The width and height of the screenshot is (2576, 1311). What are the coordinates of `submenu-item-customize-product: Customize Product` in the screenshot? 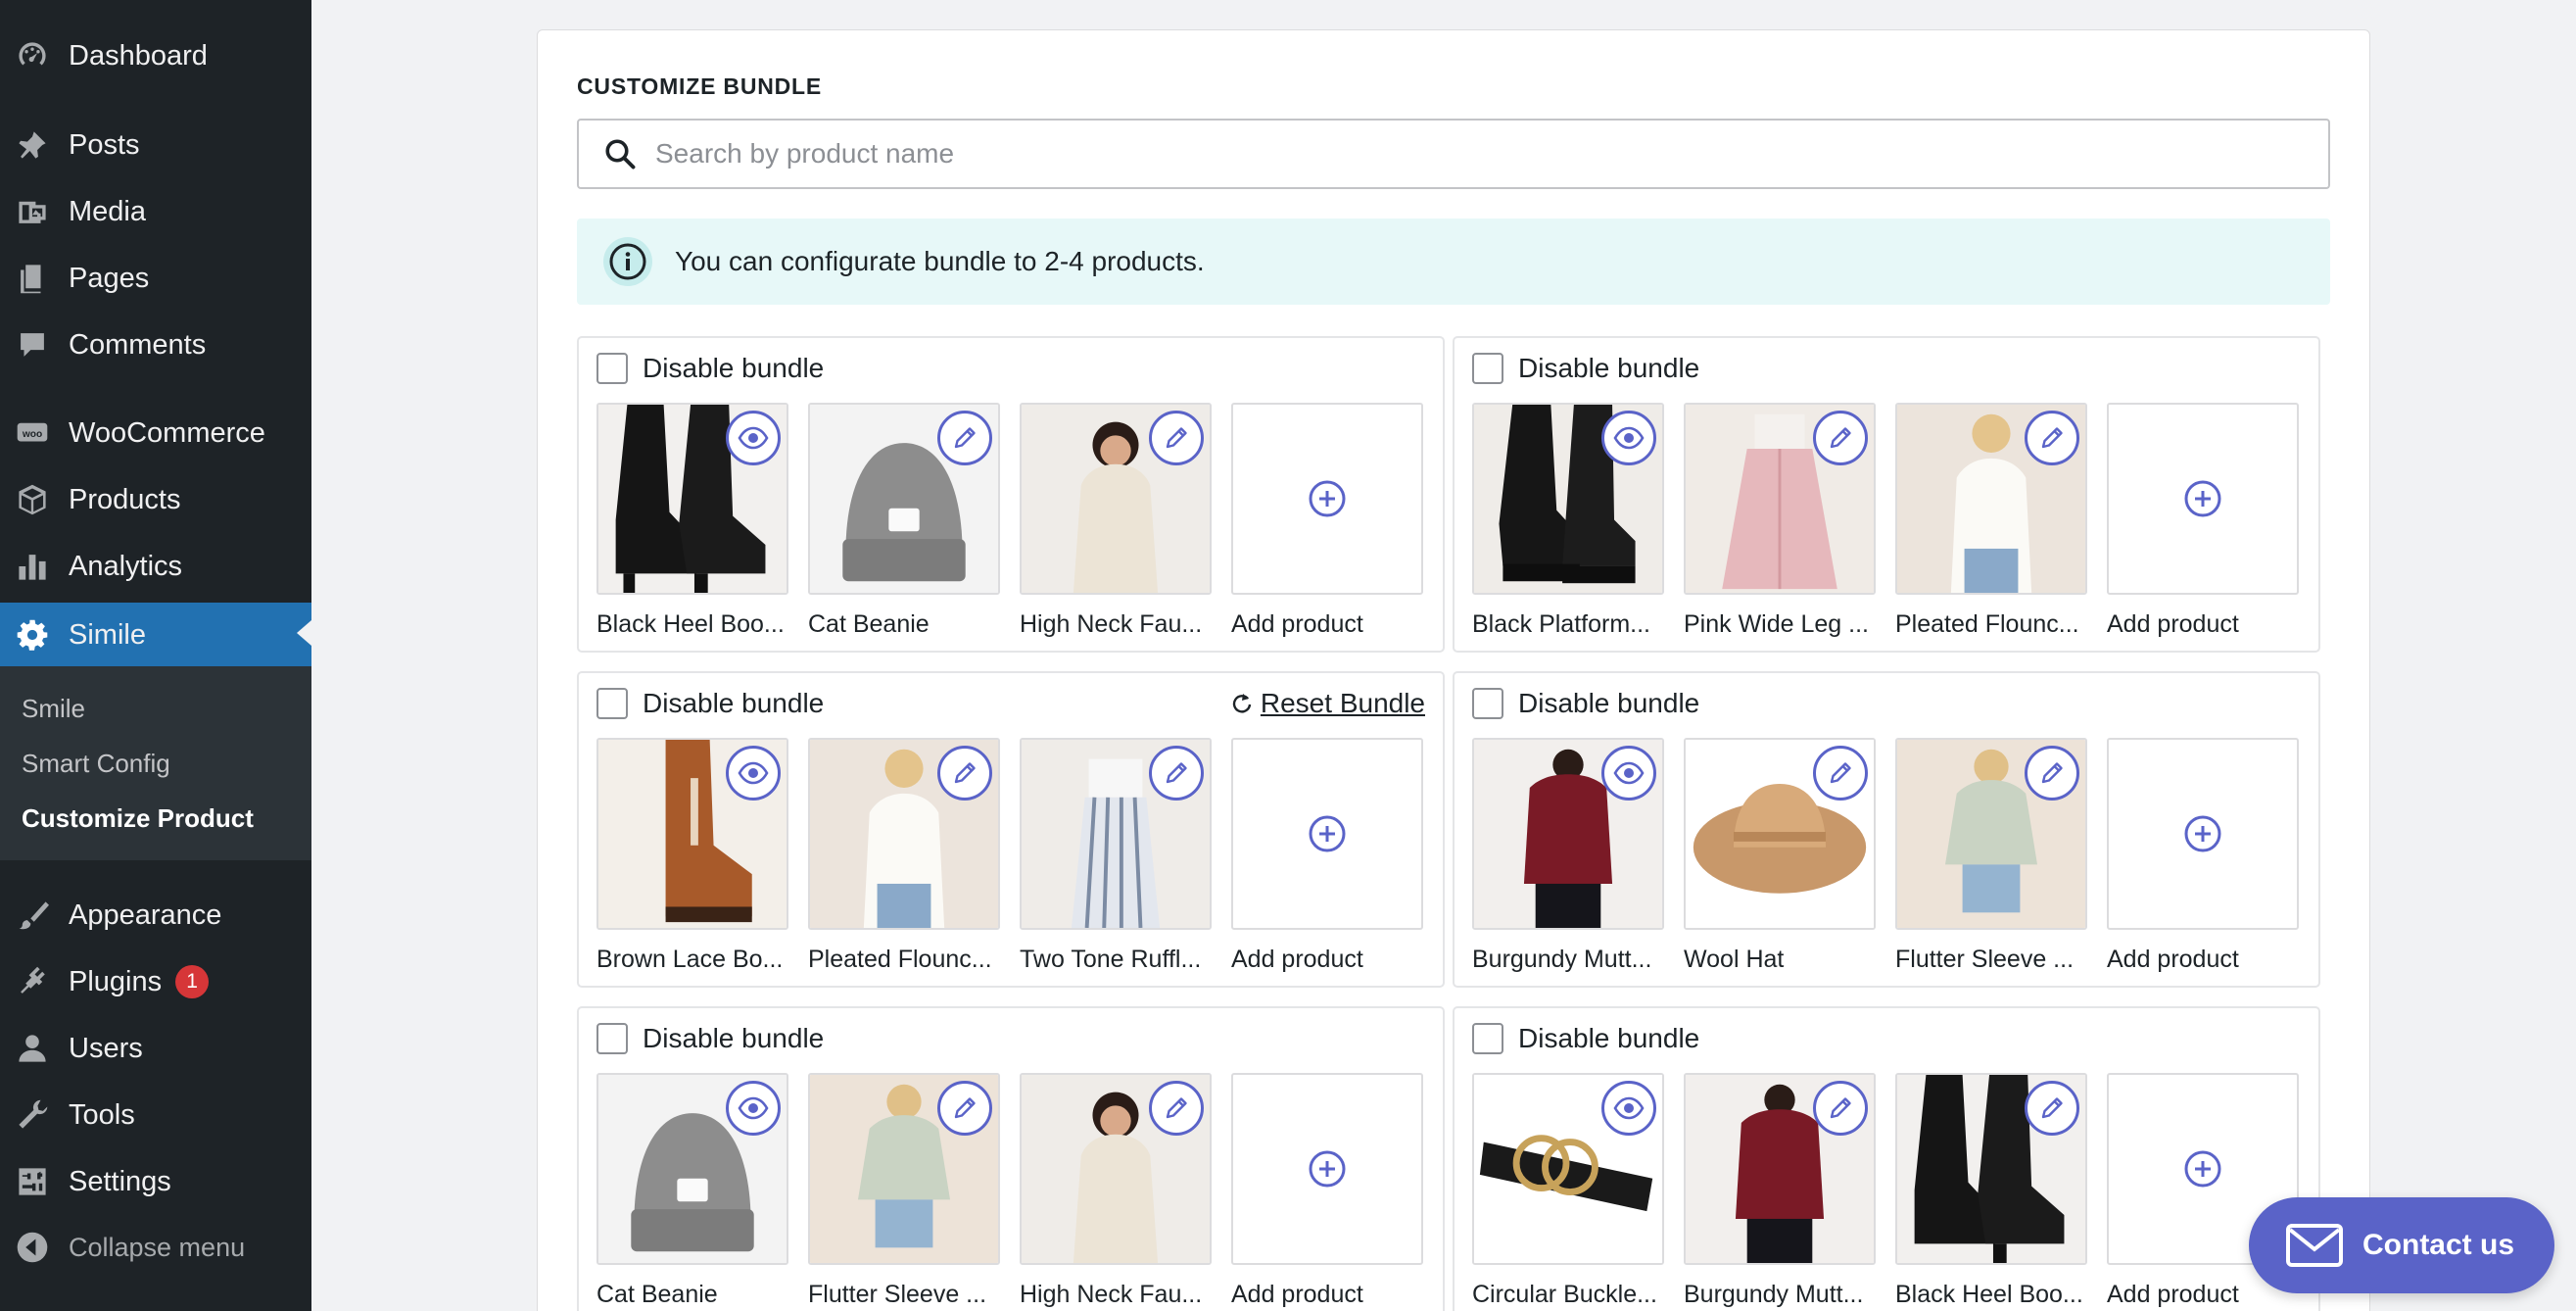 It's located at (138, 819).